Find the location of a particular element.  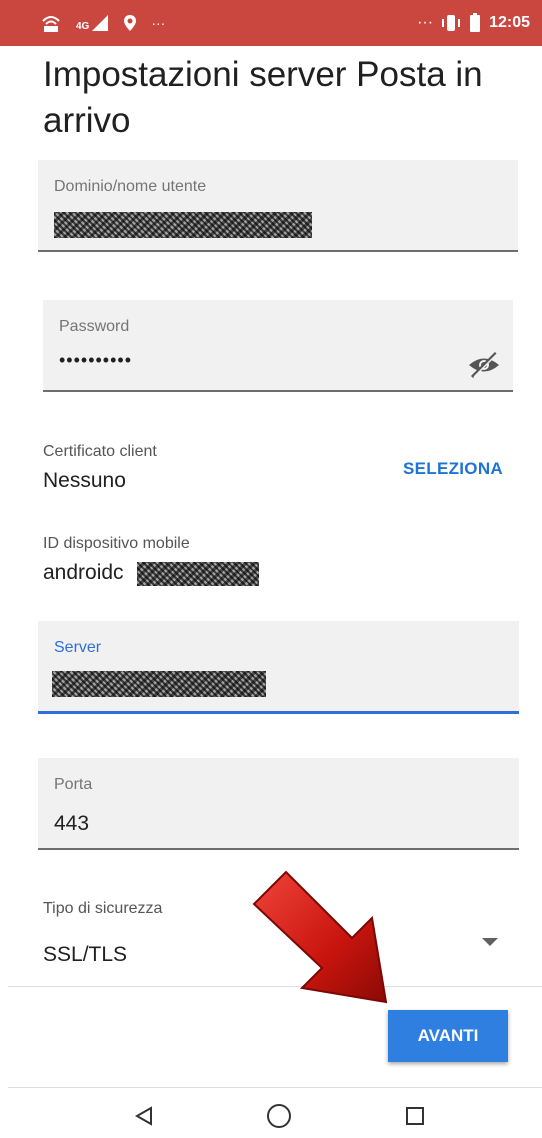

back-button is located at coordinates (144, 1116).